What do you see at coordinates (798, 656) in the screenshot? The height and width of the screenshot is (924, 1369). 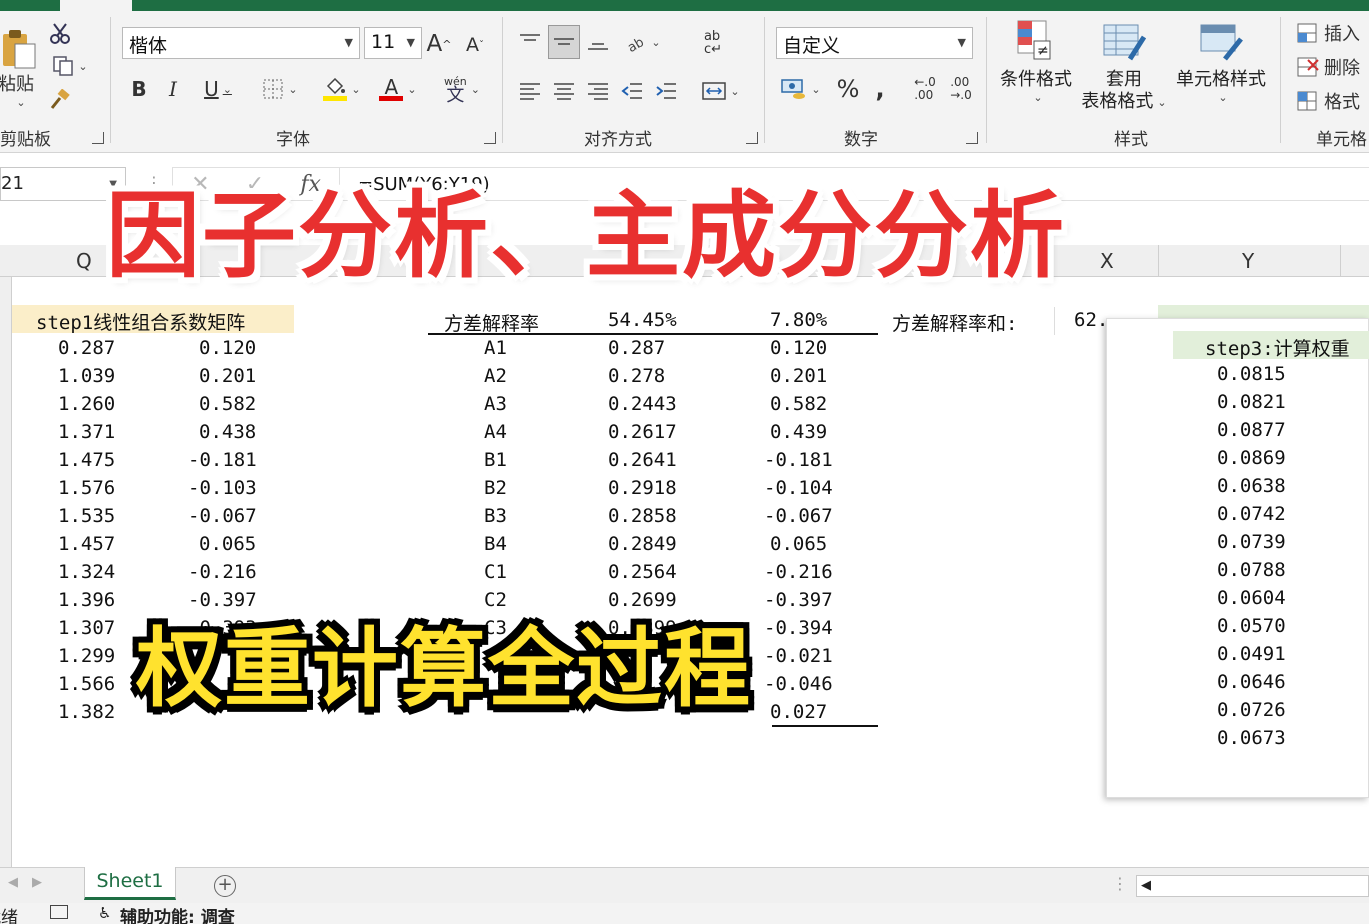 I see `loading-pc2: -0.021` at bounding box center [798, 656].